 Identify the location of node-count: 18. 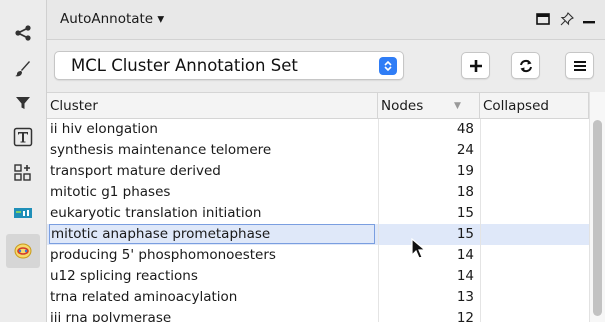
(465, 192).